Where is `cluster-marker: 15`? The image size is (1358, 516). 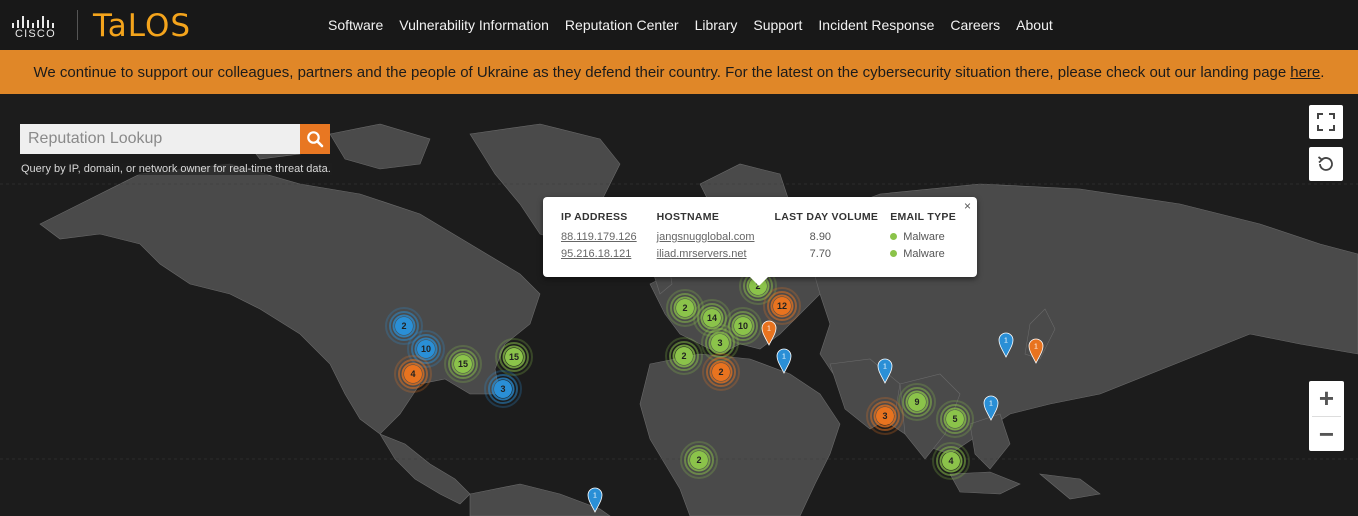 cluster-marker: 15 is located at coordinates (463, 364).